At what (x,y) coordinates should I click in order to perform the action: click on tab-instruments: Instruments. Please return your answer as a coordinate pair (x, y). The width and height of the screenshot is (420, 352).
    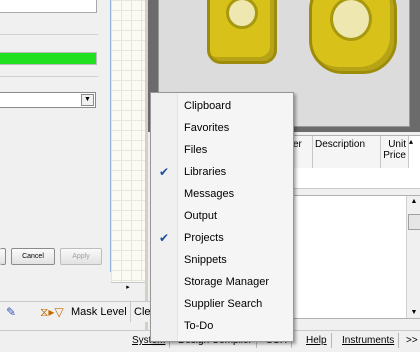
    Looking at the image, I should click on (369, 340).